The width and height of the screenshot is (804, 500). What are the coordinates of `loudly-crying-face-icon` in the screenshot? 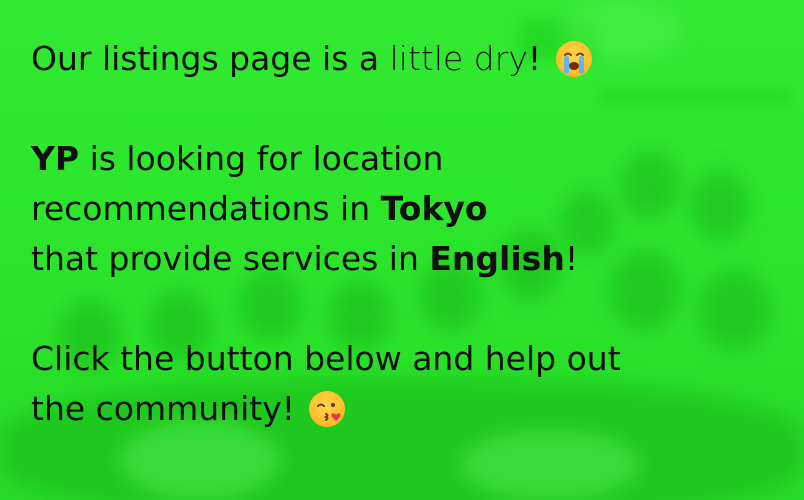 It's located at (573, 59).